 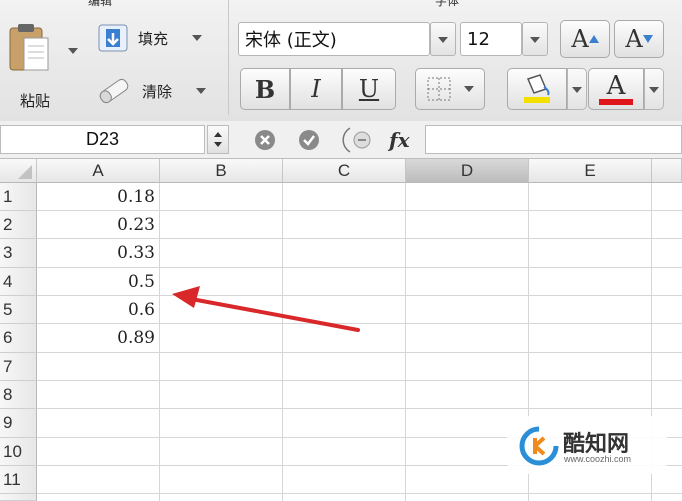 I want to click on coozhi-logo-icon, so click(x=539, y=446).